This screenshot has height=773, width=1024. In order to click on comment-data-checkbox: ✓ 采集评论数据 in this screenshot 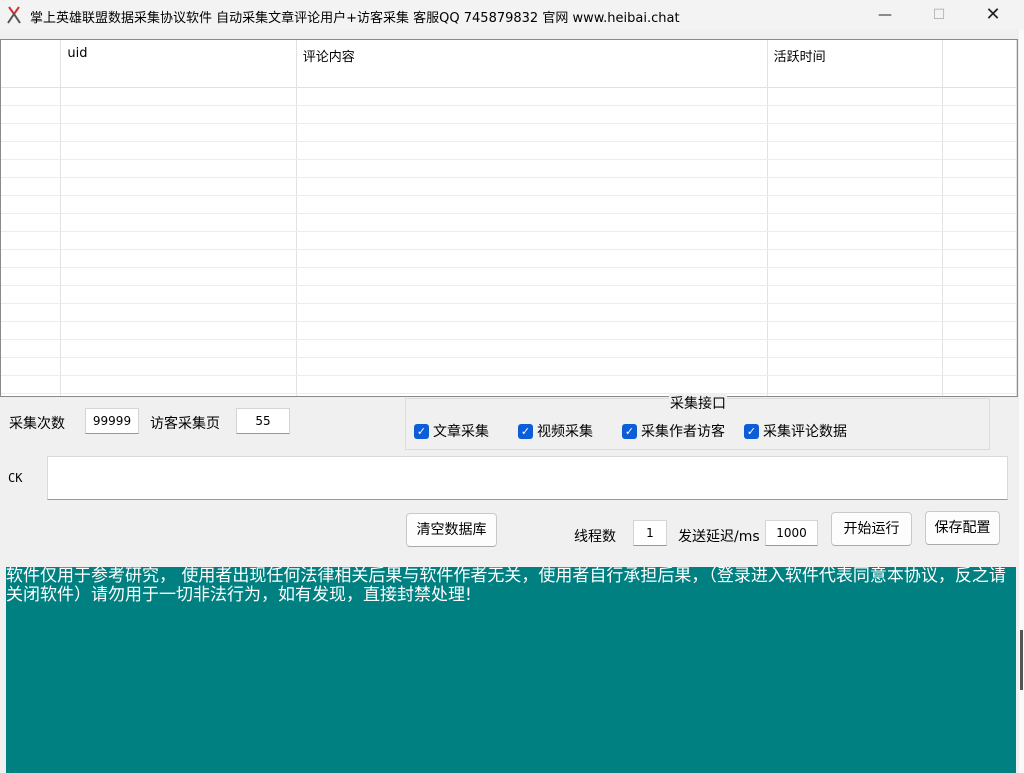, I will do `click(795, 431)`.